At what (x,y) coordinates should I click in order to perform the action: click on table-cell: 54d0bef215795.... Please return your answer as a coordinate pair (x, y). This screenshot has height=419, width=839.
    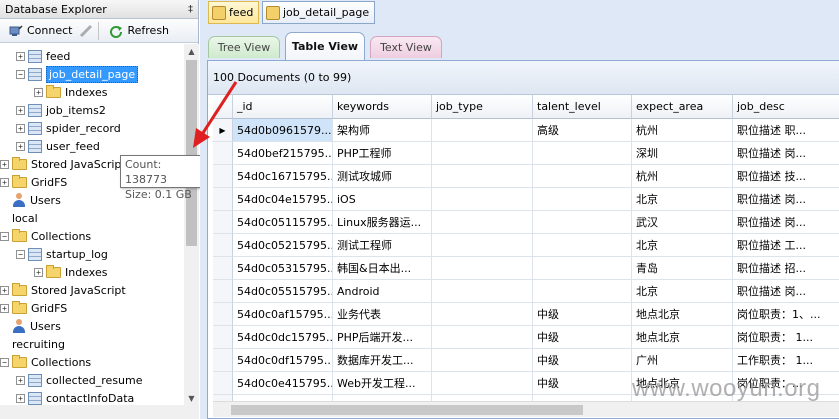
    Looking at the image, I should click on (283, 153).